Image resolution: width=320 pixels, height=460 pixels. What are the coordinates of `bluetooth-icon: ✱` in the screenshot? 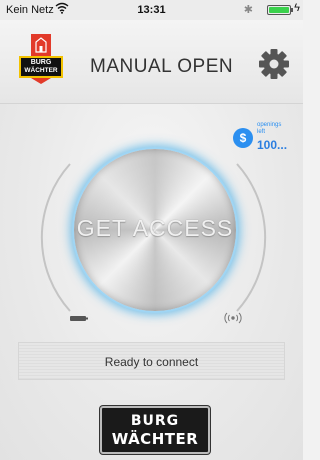 It's located at (248, 10).